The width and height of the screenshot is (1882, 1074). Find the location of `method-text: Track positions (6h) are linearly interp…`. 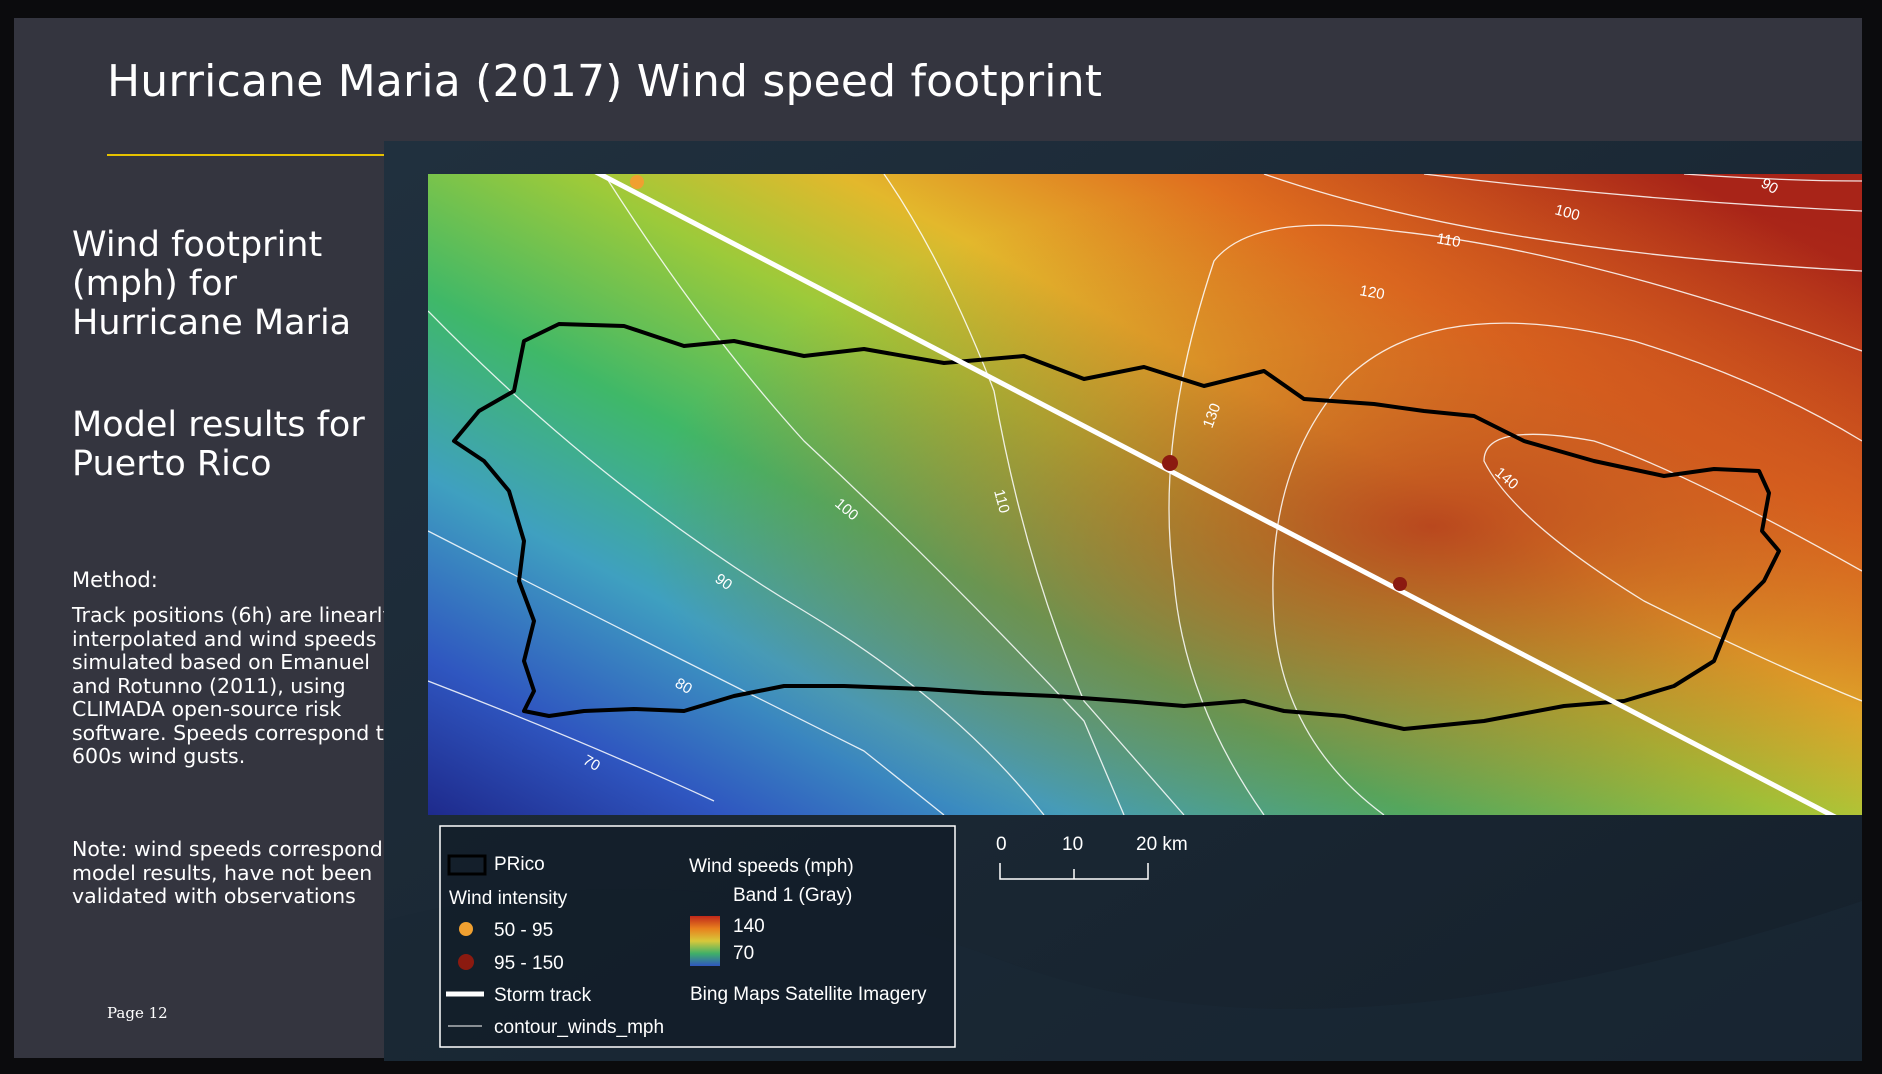

method-text: Track positions (6h) are linearly interp… is located at coordinates (234, 685).